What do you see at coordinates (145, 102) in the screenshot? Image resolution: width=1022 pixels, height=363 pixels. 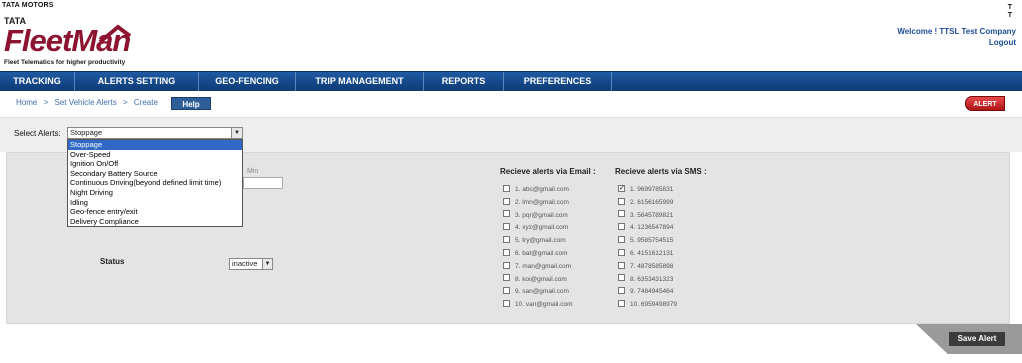 I see `breadcrumb-create: Create` at bounding box center [145, 102].